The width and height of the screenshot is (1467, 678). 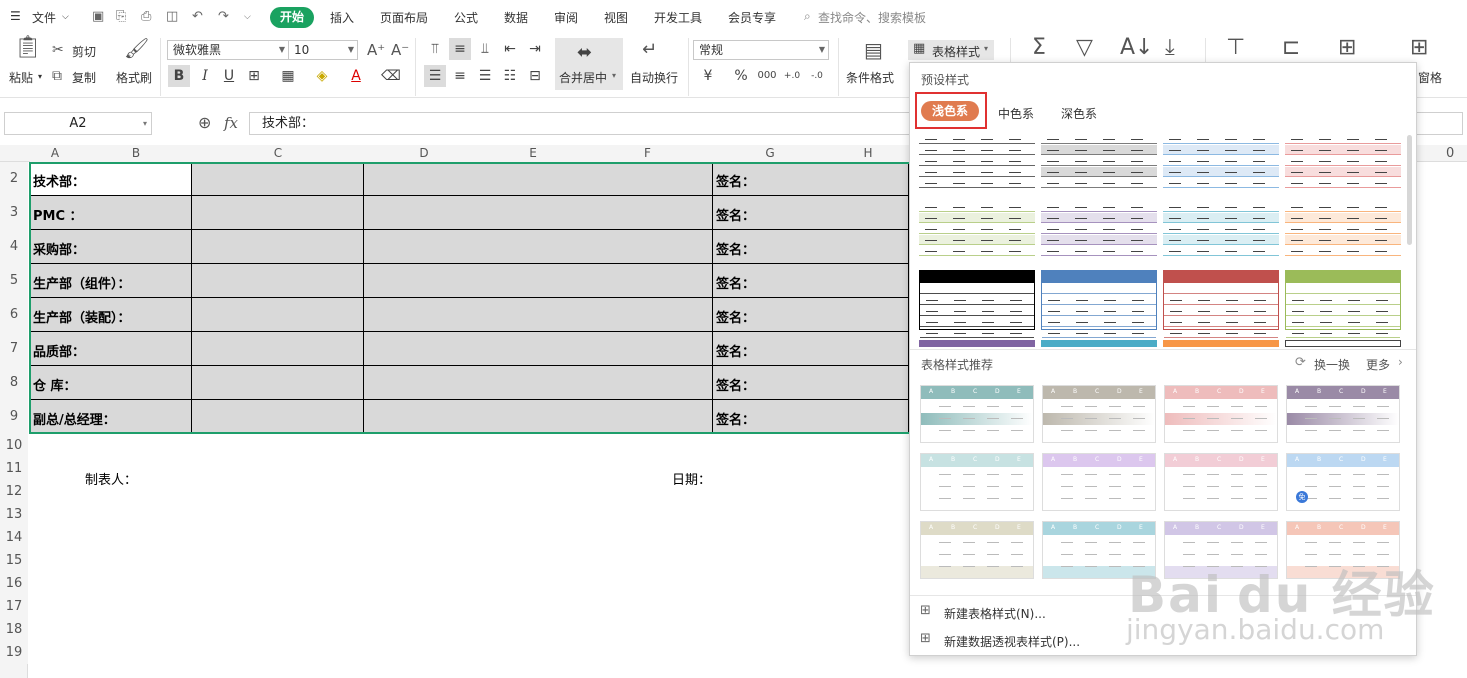 I want to click on save-icon: ▣, so click(x=98, y=16).